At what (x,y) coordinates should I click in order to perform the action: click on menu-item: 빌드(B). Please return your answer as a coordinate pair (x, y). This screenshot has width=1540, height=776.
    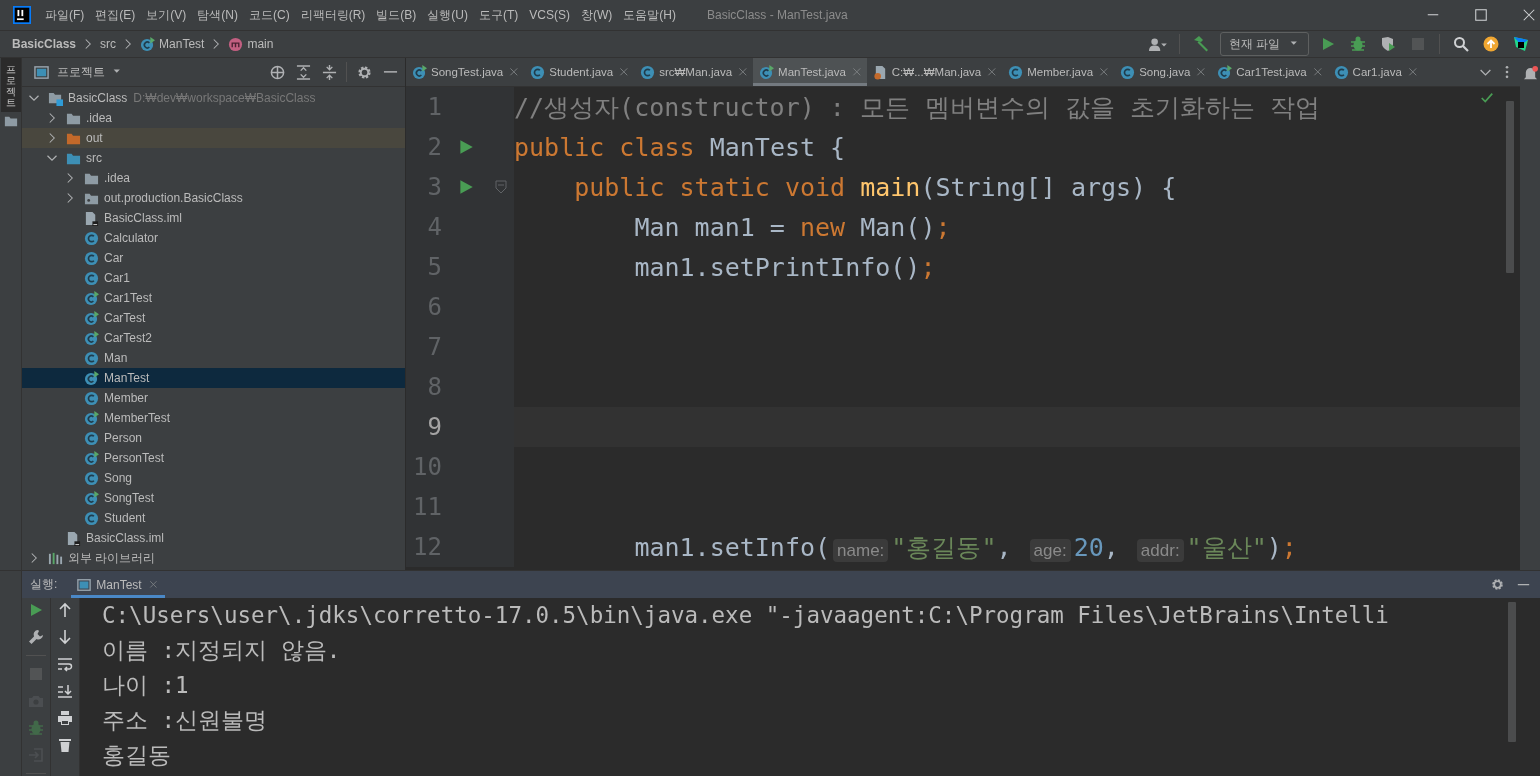
    Looking at the image, I should click on (396, 15).